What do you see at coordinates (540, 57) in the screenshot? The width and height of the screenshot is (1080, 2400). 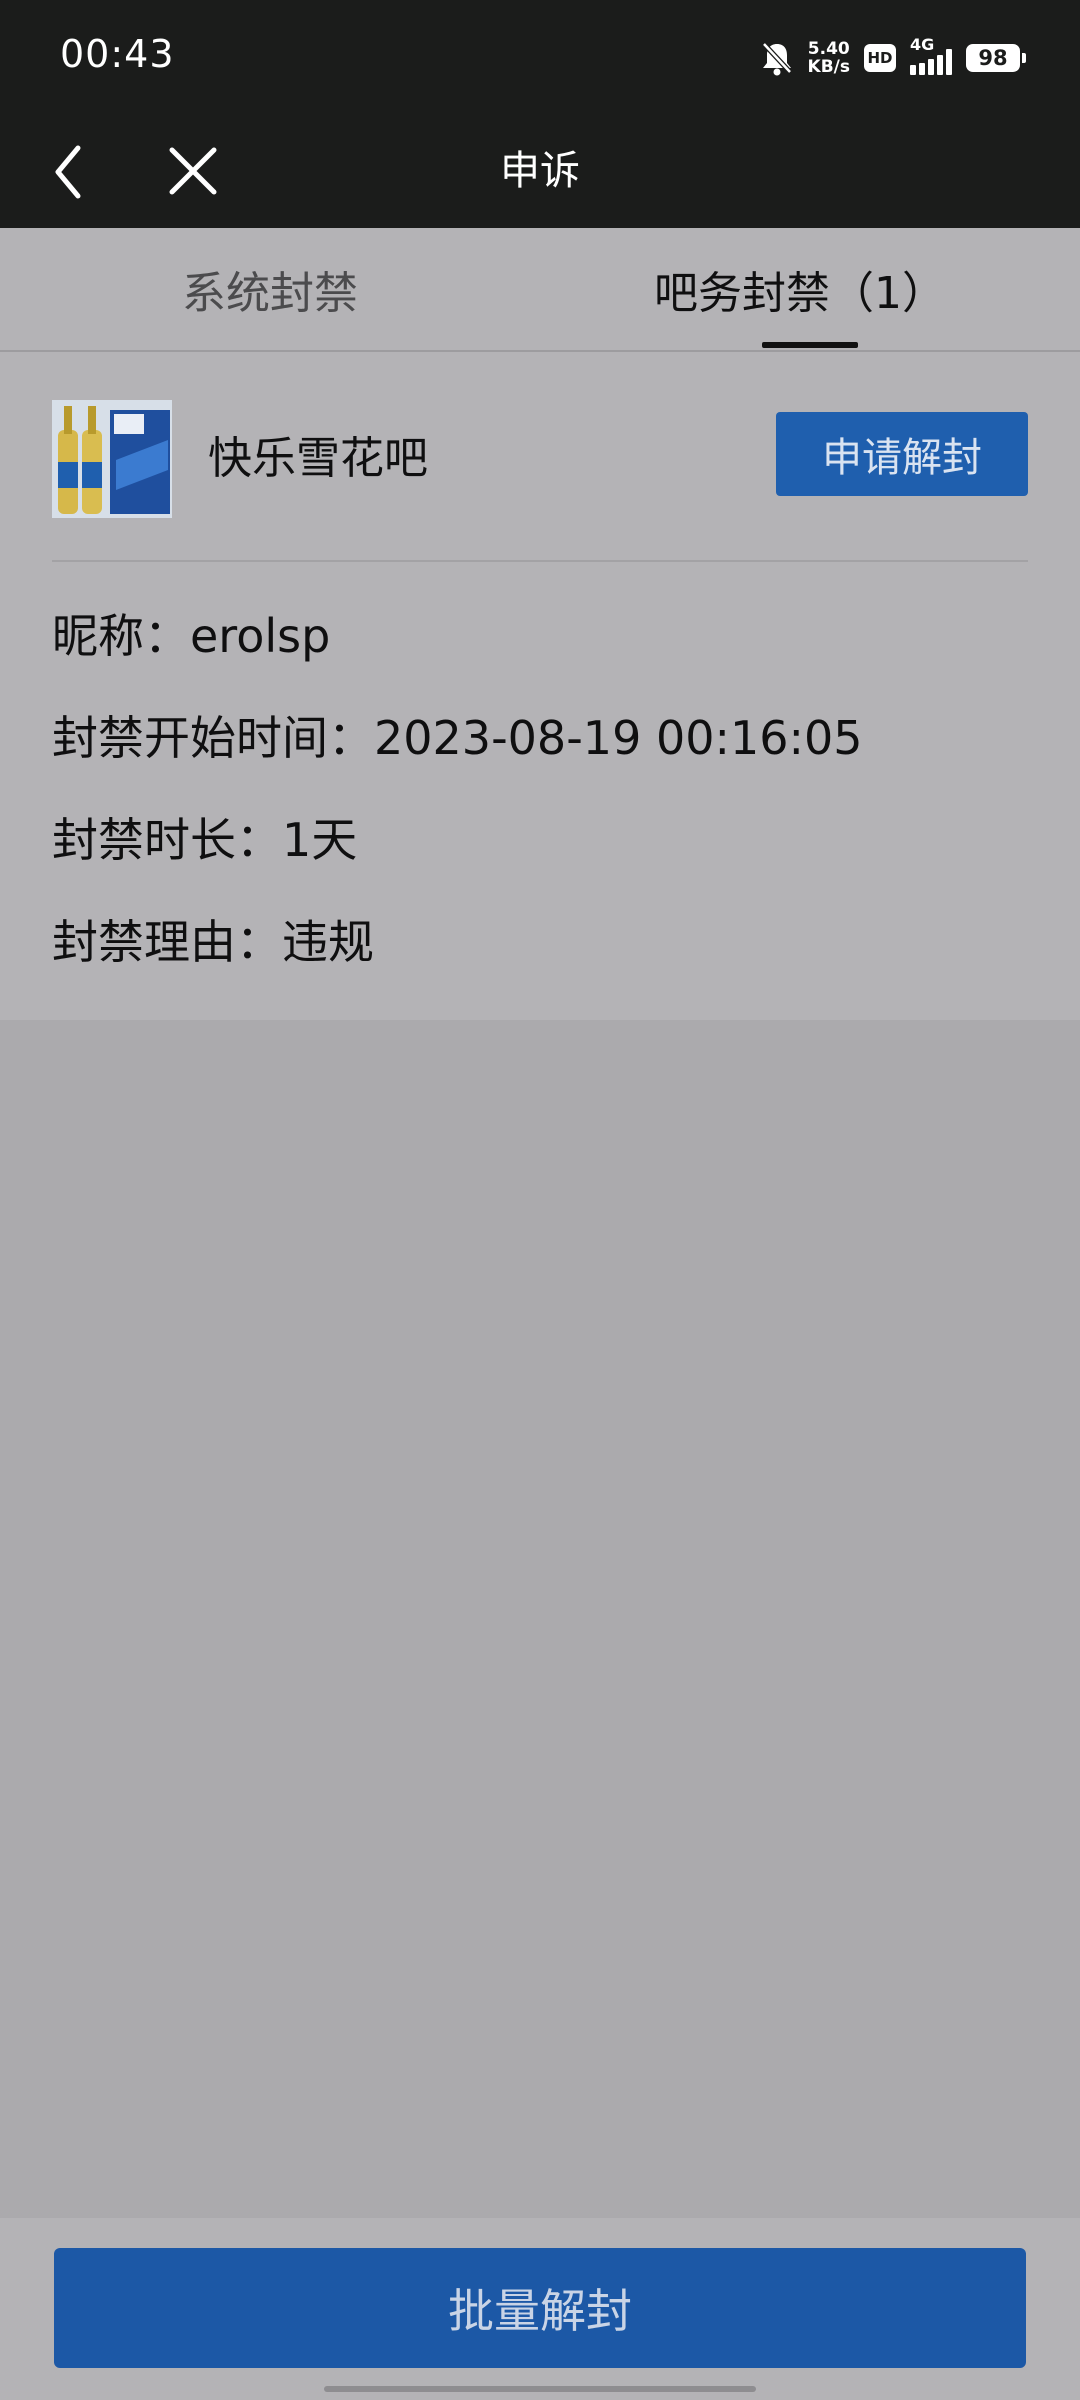 I see `status-bar: 00:43 5.40 KB/s HD 4G 98` at bounding box center [540, 57].